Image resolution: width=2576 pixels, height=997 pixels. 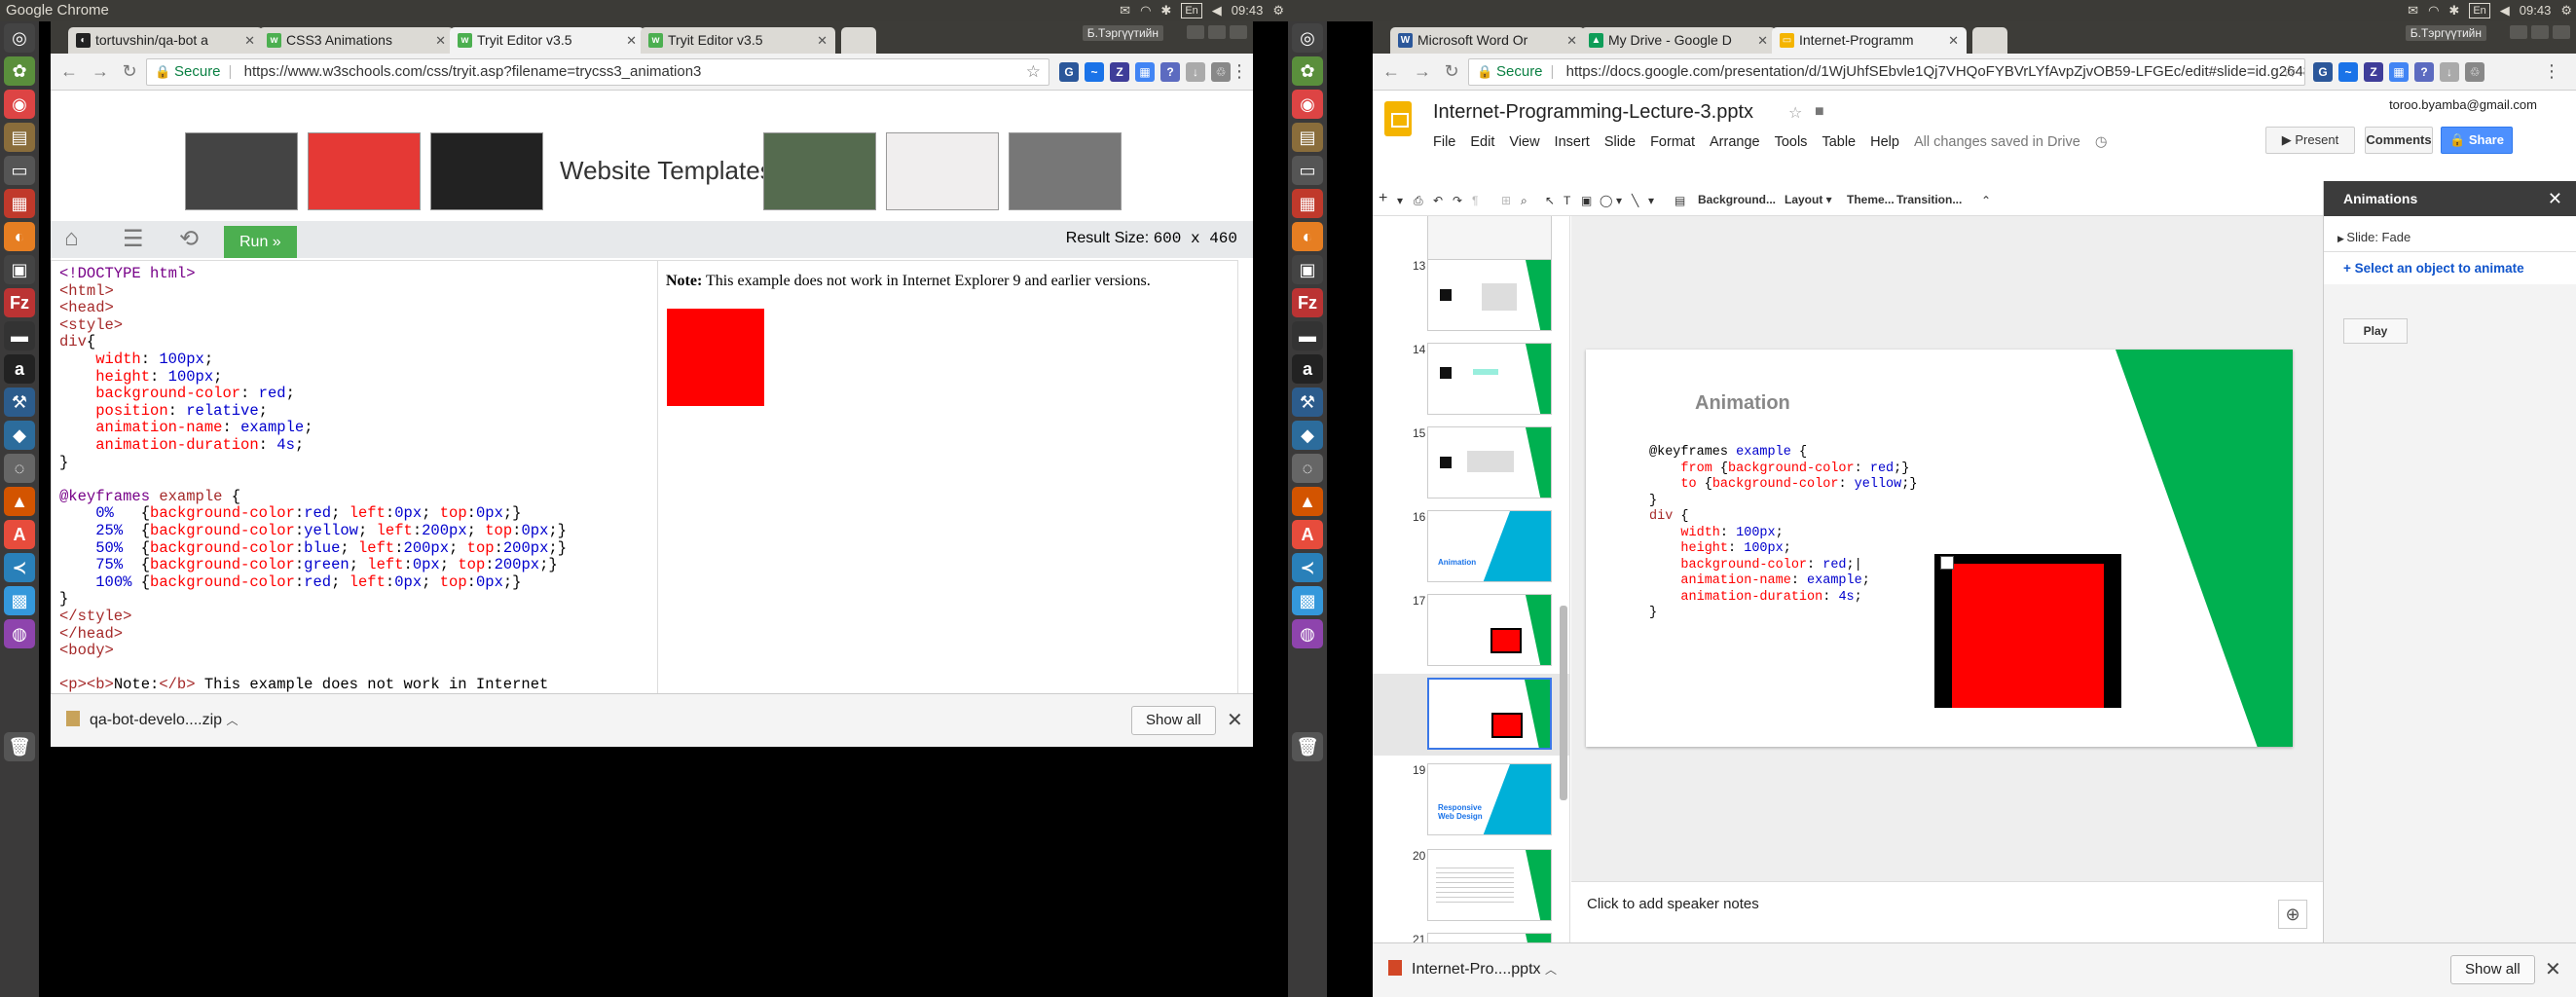 What do you see at coordinates (2399, 140) in the screenshot?
I see `comments-button: Comments` at bounding box center [2399, 140].